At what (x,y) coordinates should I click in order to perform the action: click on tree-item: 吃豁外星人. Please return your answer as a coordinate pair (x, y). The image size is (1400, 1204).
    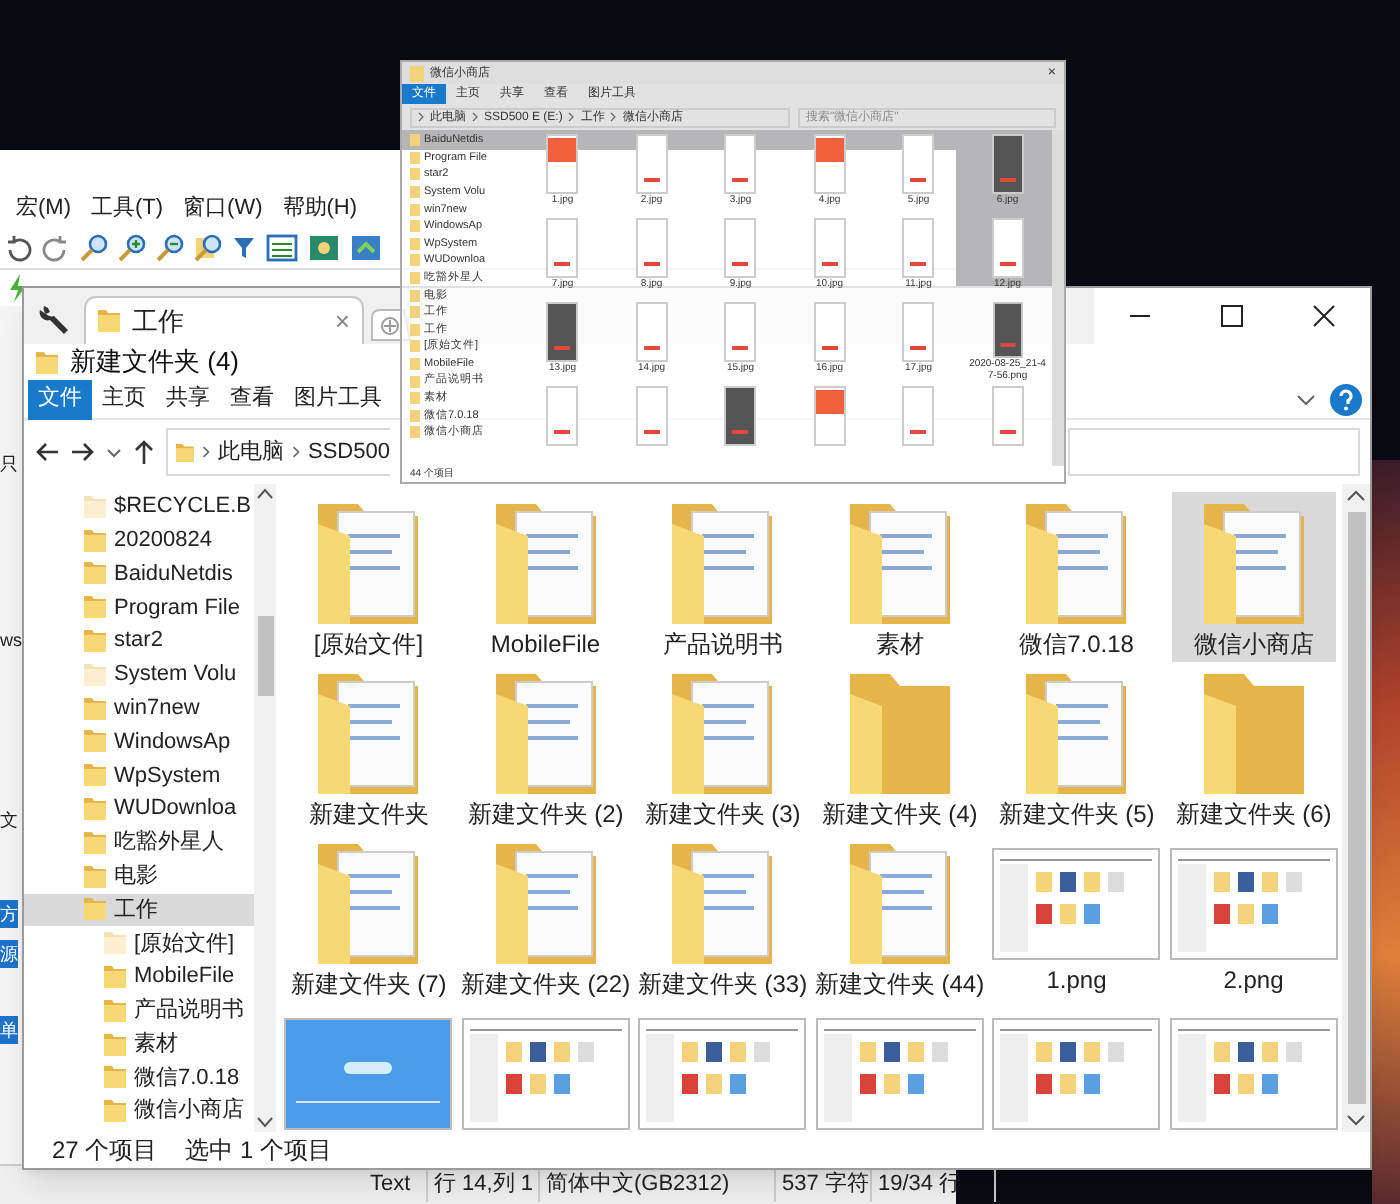
    Looking at the image, I should click on (139, 842).